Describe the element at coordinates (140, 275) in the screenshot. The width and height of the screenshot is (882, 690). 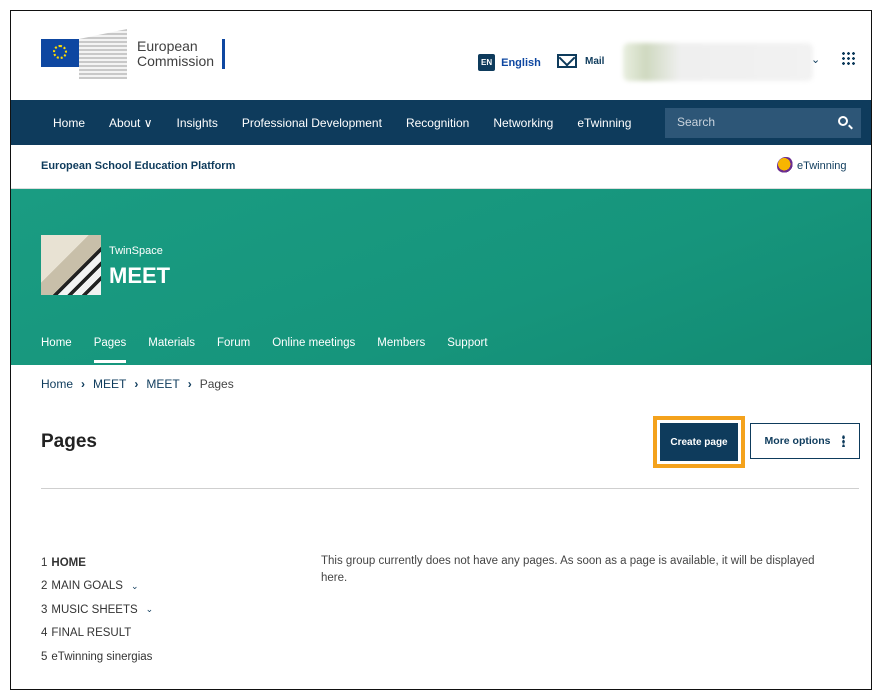
I see `twinspace-name: MEET` at that location.